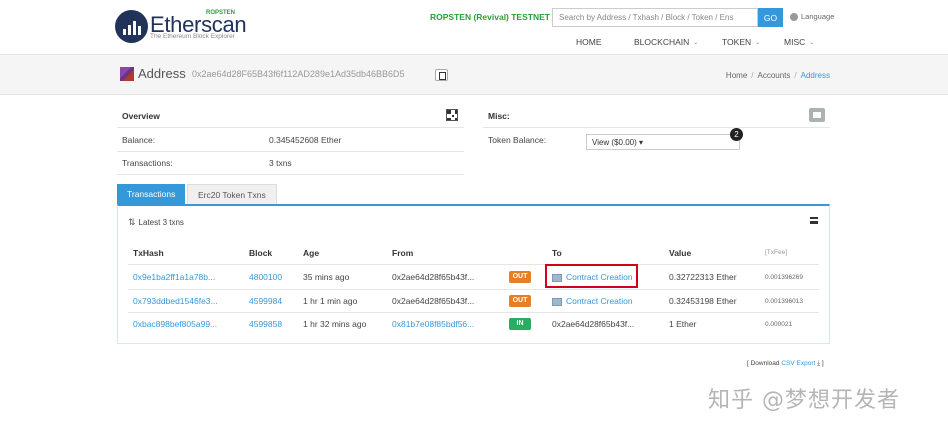 This screenshot has height=436, width=948. Describe the element at coordinates (655, 17) in the screenshot. I see `search-input` at that location.